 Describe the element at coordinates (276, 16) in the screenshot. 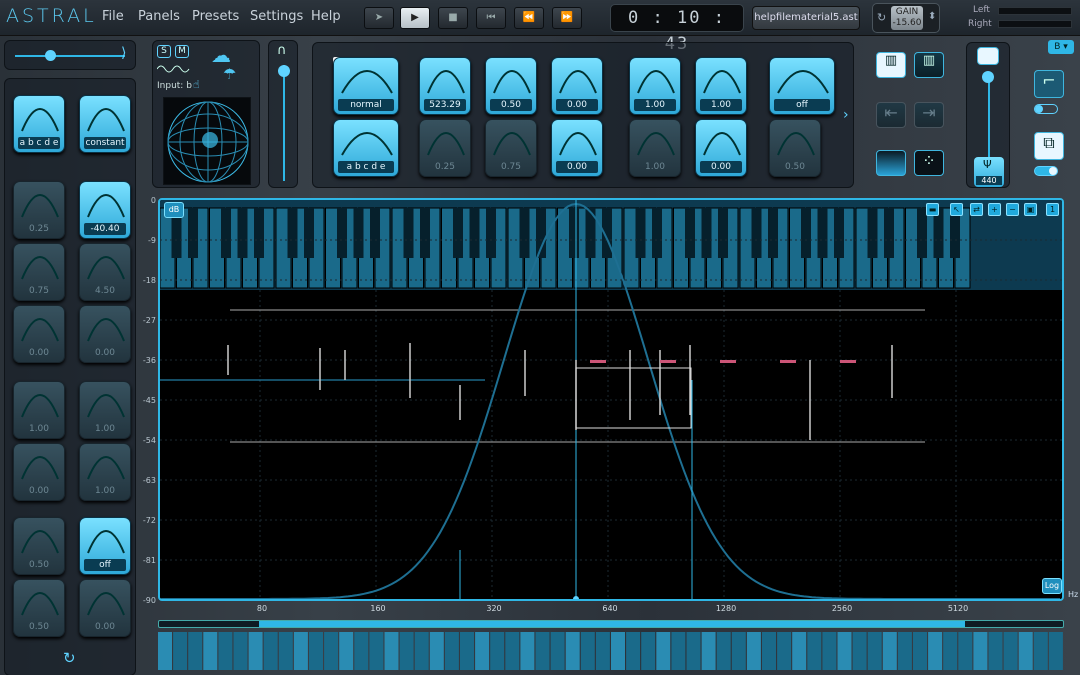

I see `menu-settings: Settings` at that location.